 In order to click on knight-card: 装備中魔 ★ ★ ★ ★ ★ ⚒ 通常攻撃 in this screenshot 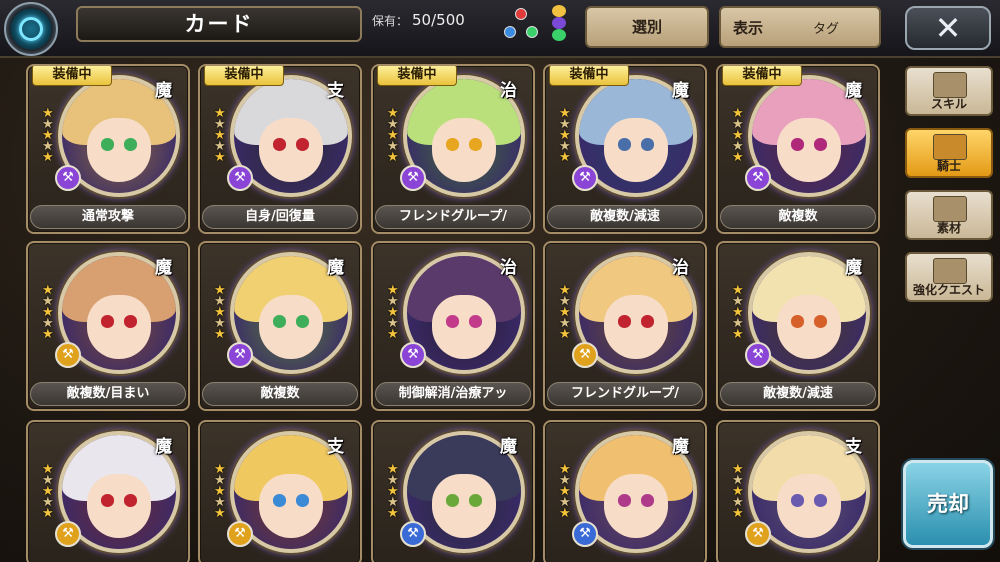, I will do `click(108, 149)`.